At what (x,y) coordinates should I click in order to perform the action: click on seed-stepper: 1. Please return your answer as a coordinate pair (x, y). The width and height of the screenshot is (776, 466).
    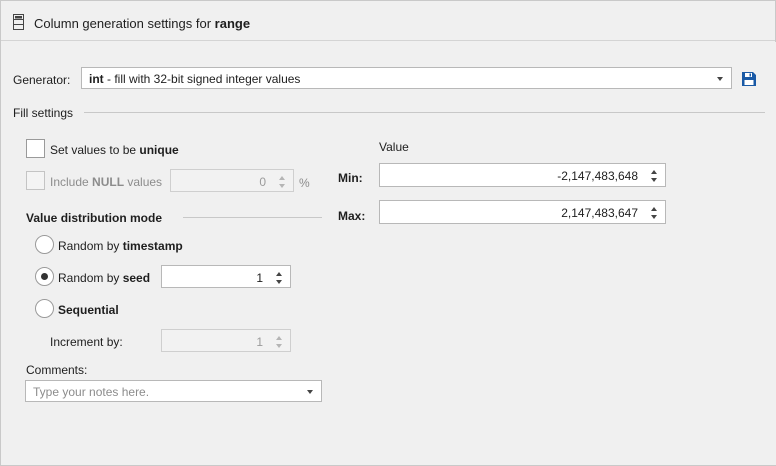
    Looking at the image, I should click on (226, 276).